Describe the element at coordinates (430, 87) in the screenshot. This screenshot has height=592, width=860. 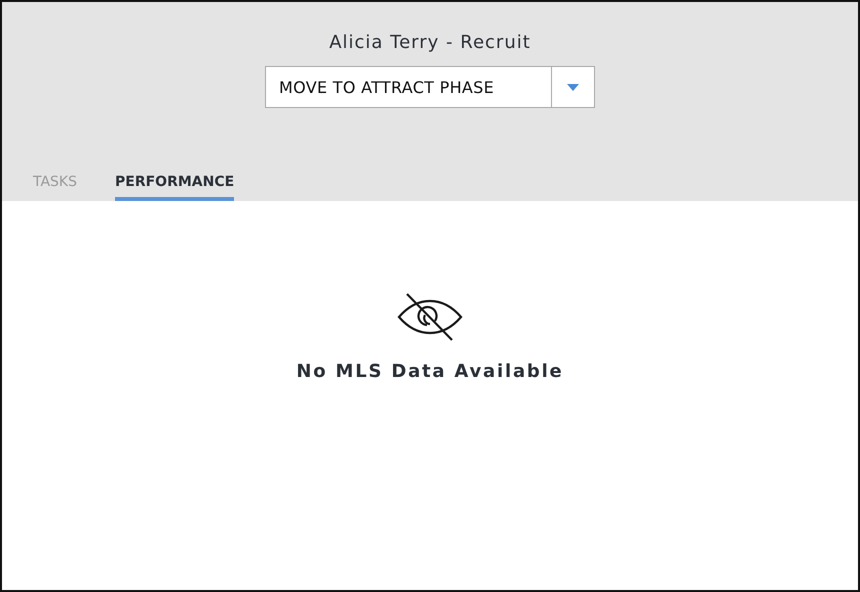
I see `phase-dropdown: MOVE TO ATTRACT PHASE` at that location.